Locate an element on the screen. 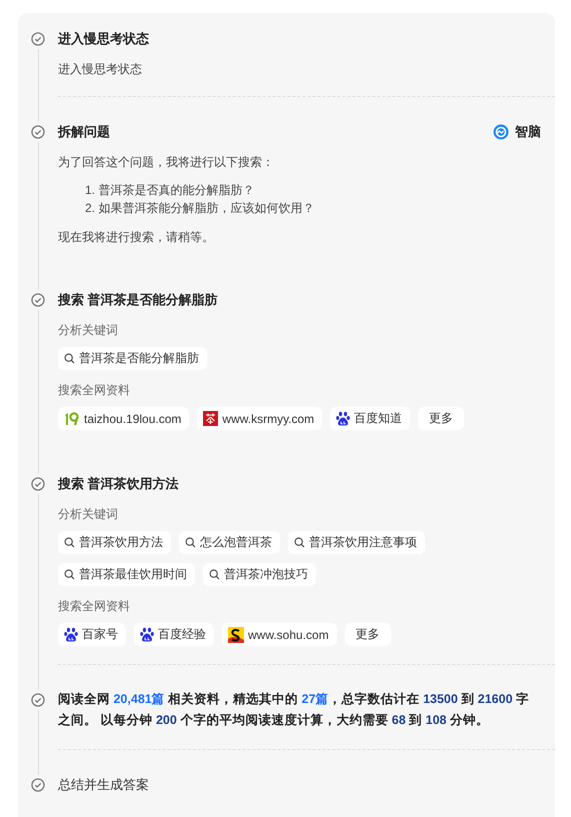 This screenshot has width=571, height=817. keyword-chip: 普洱茶冲泡技巧 is located at coordinates (259, 574).